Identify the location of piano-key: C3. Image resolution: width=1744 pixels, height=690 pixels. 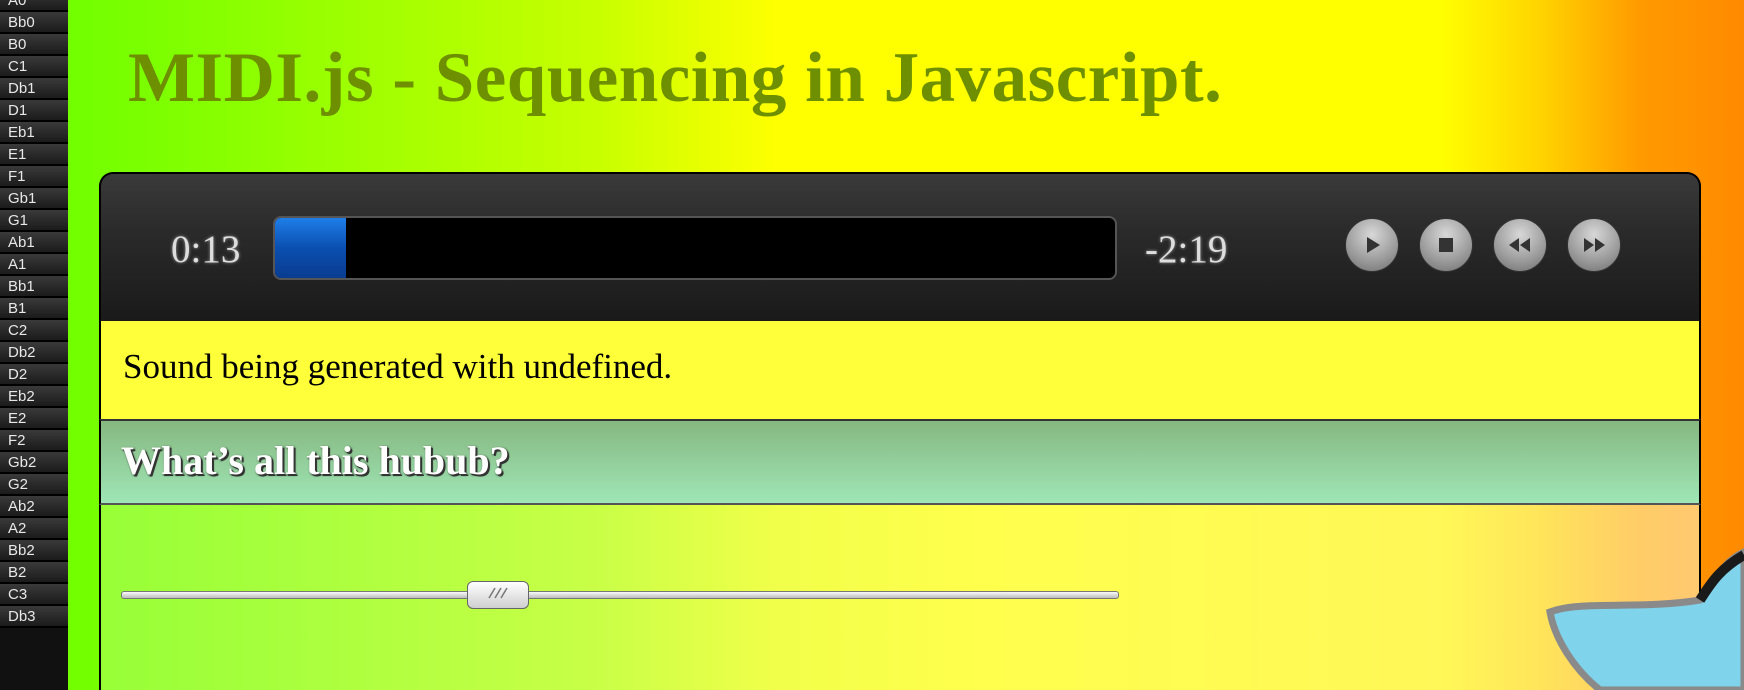
(34, 595).